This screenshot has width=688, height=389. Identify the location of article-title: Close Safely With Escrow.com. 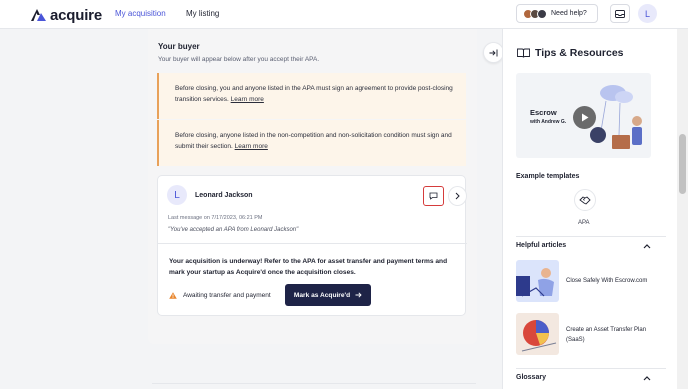
(607, 281).